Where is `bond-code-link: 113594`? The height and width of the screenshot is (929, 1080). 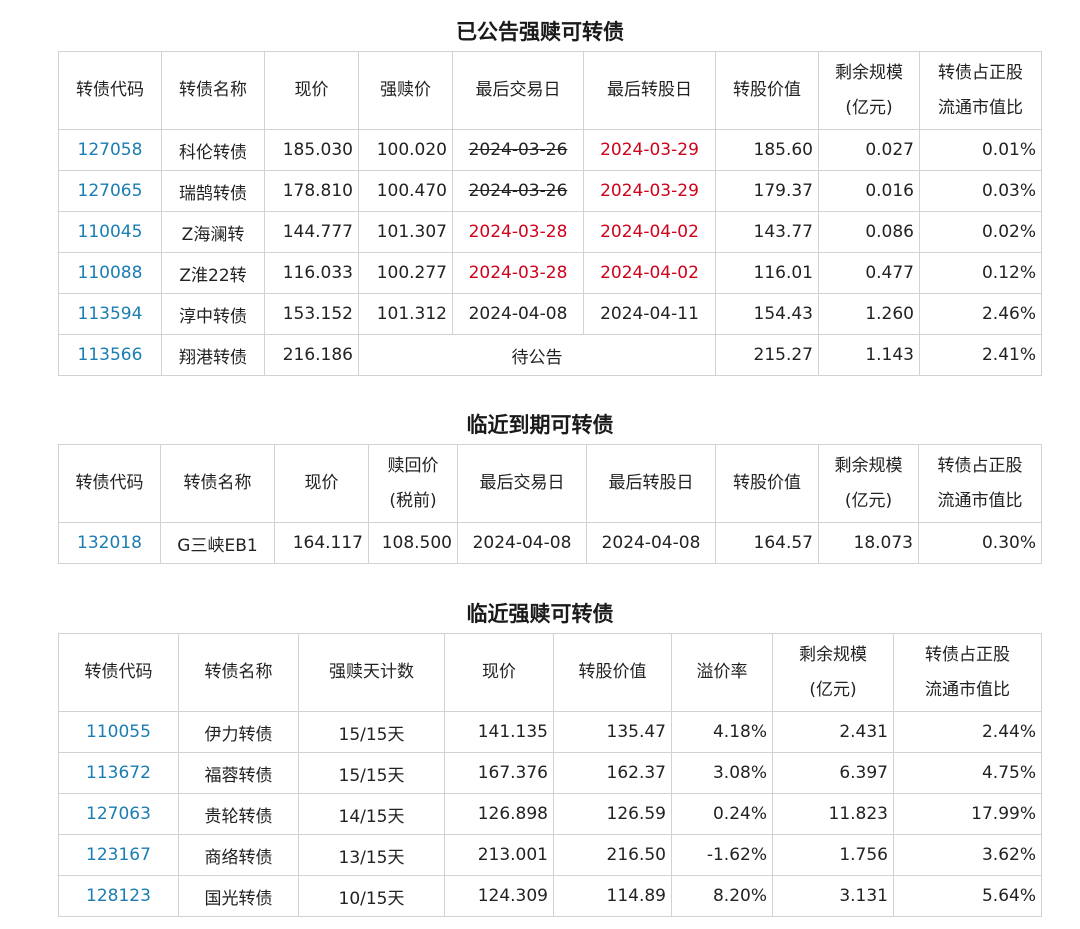 bond-code-link: 113594 is located at coordinates (110, 314).